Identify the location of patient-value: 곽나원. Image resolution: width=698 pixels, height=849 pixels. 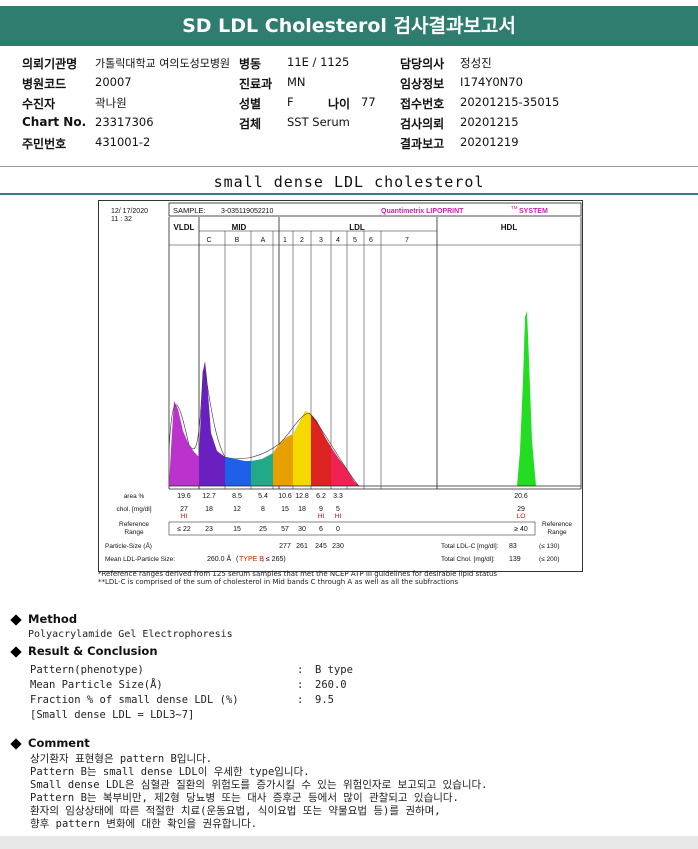
(111, 103).